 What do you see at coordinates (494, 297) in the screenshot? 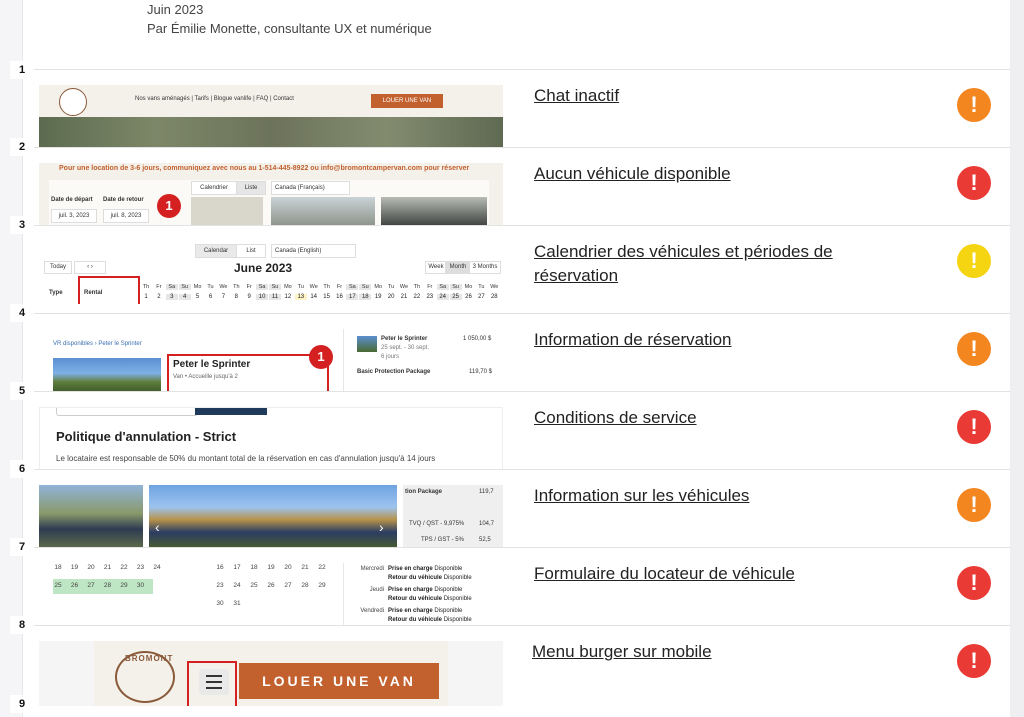
I see `calendar-date: 28` at bounding box center [494, 297].